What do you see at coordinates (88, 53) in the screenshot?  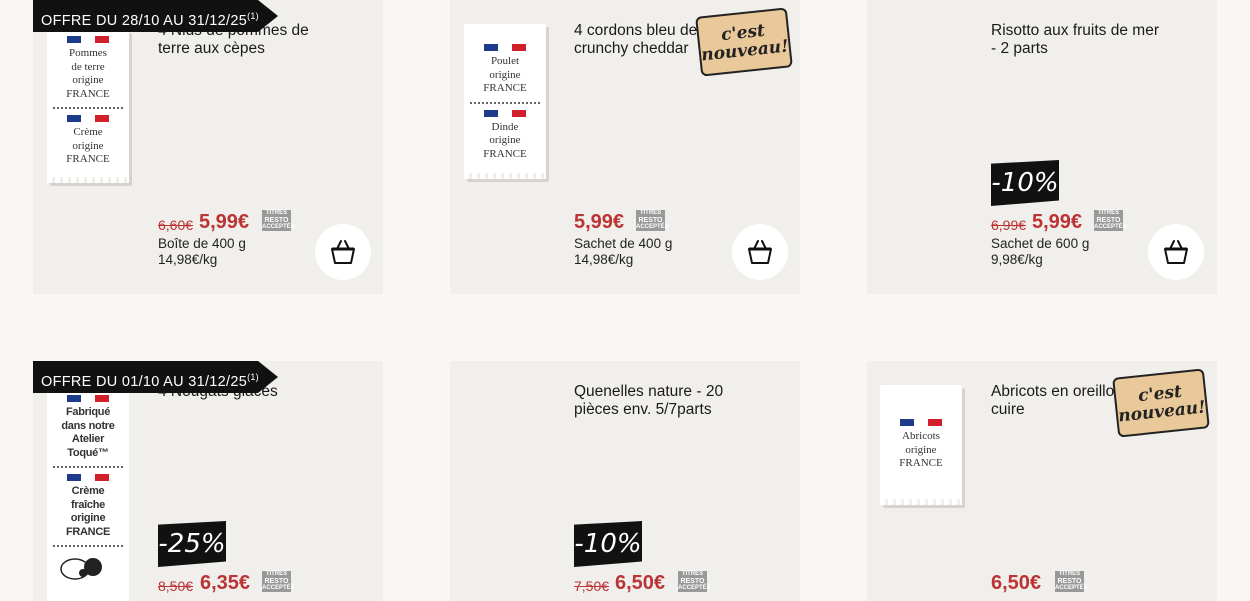 I see `label-line: Pommes` at bounding box center [88, 53].